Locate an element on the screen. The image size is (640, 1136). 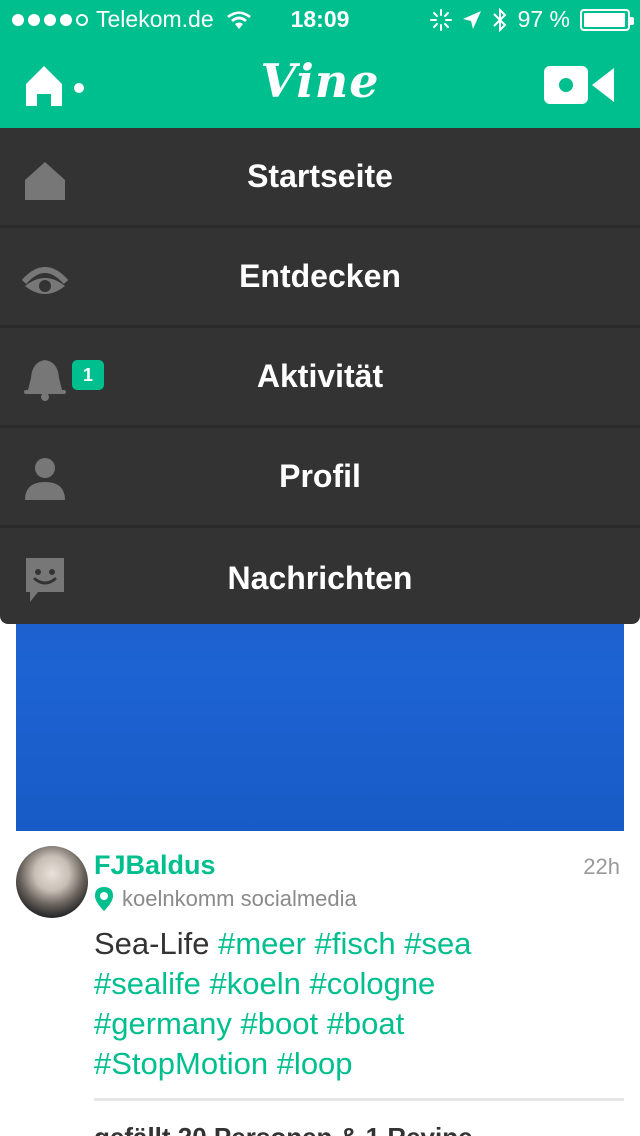
hashtag-link: #loop is located at coordinates (315, 1063).